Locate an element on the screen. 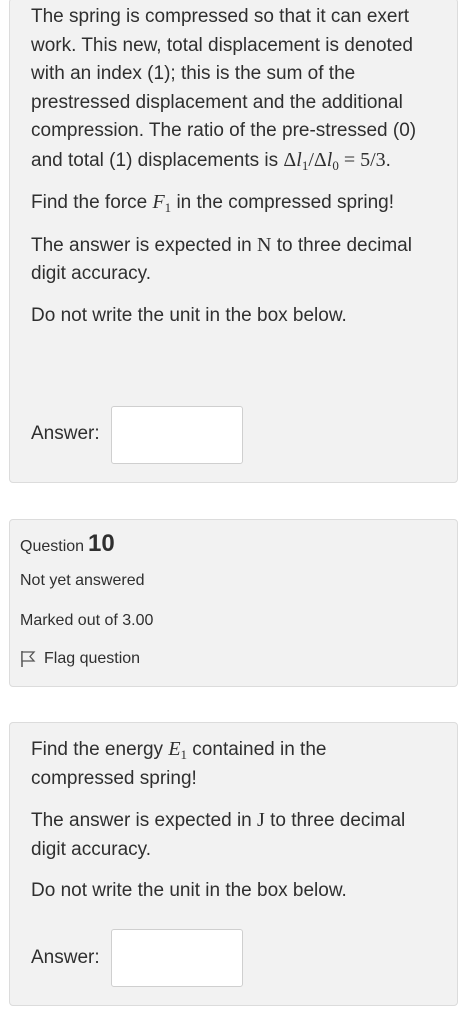  question-9-paragraph-4: Do not write the unit in the box below. is located at coordinates (189, 315).